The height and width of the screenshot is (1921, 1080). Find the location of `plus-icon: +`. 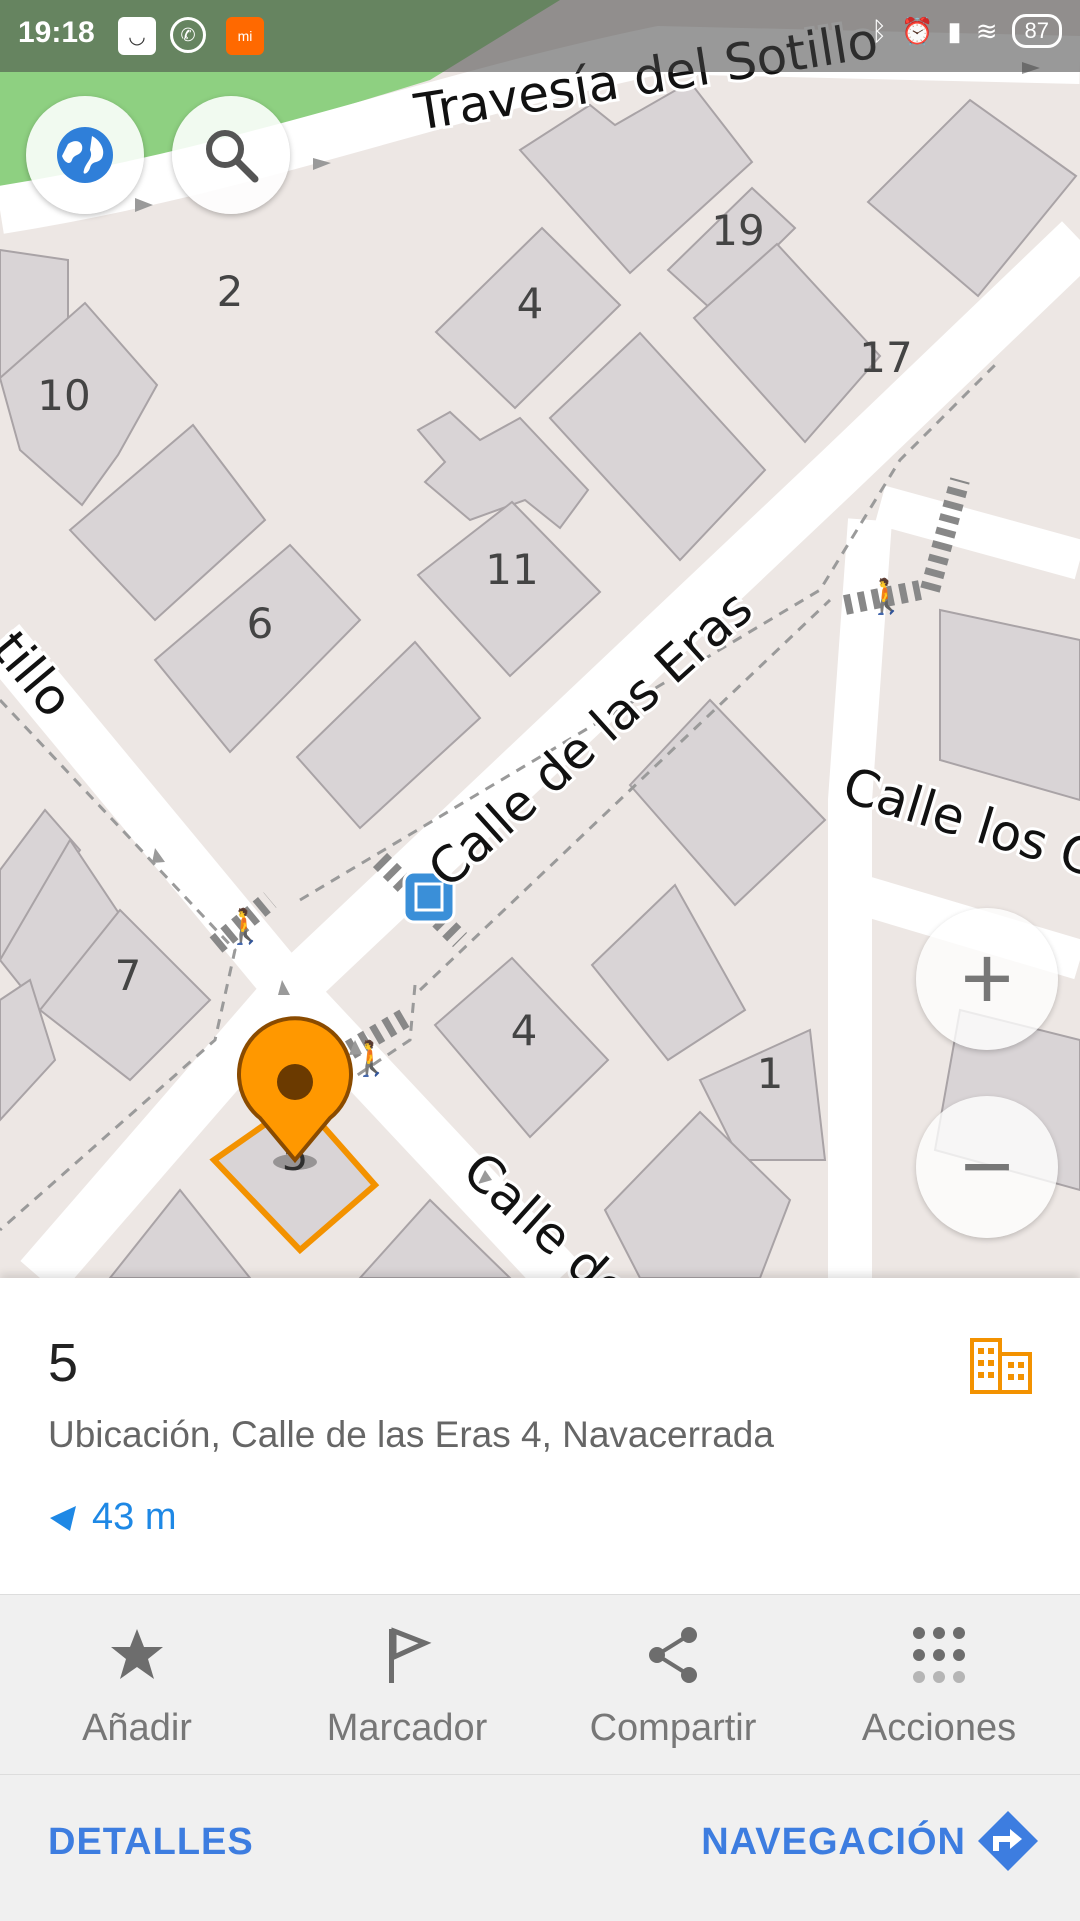

plus-icon: + is located at coordinates (987, 979).